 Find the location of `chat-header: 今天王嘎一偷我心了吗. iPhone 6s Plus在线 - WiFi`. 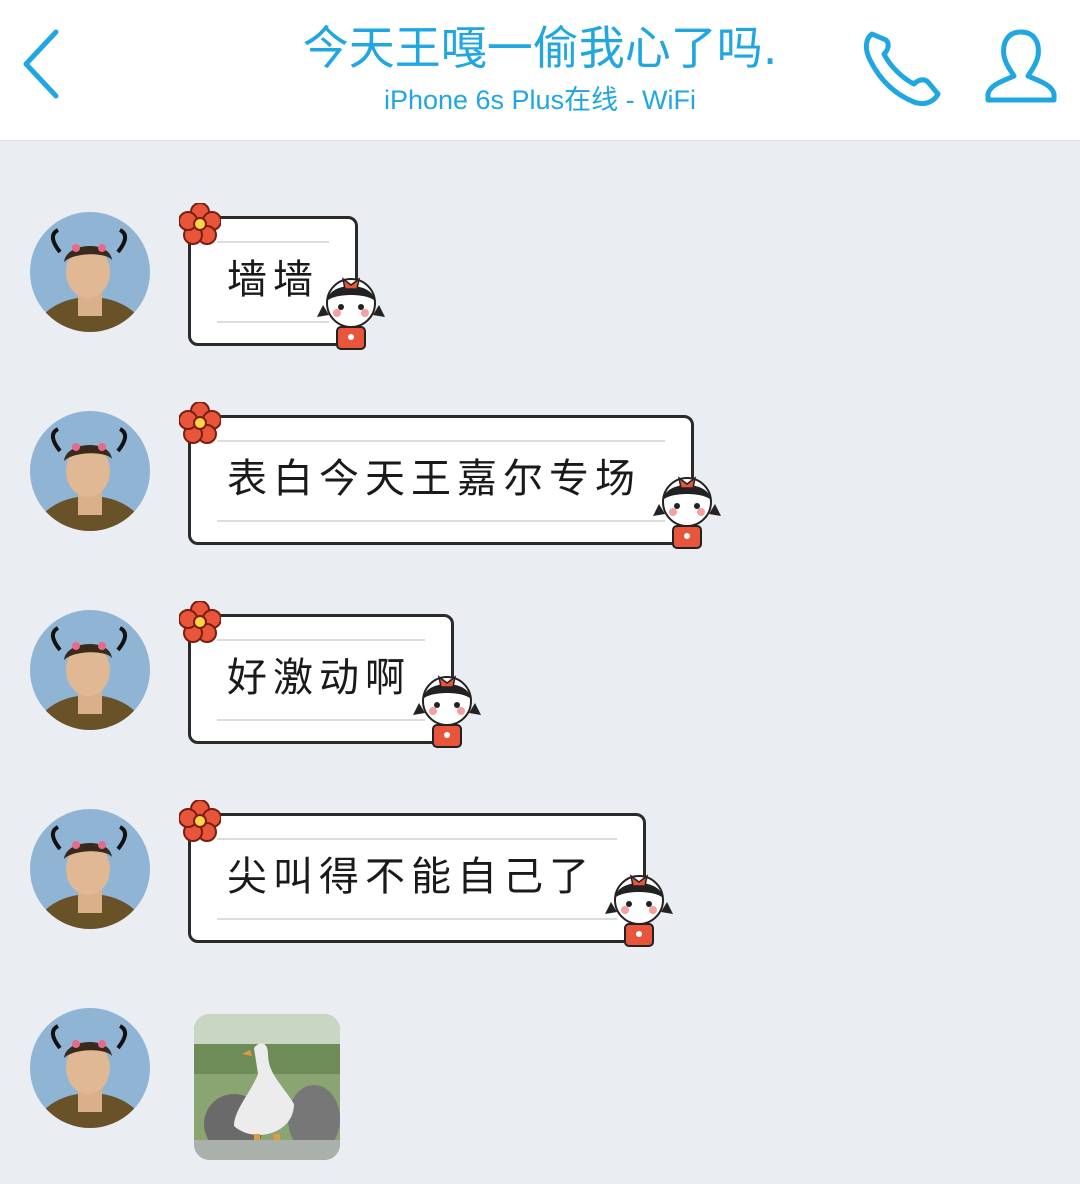

chat-header: 今天王嘎一偷我心了吗. iPhone 6s Plus在线 - WiFi is located at coordinates (540, 70).